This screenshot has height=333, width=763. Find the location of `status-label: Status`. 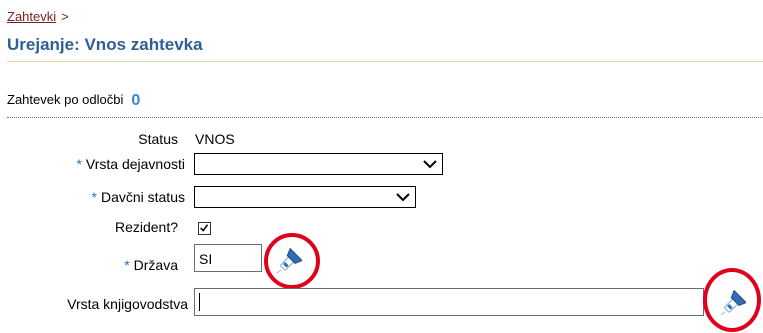

status-label: Status is located at coordinates (158, 139).